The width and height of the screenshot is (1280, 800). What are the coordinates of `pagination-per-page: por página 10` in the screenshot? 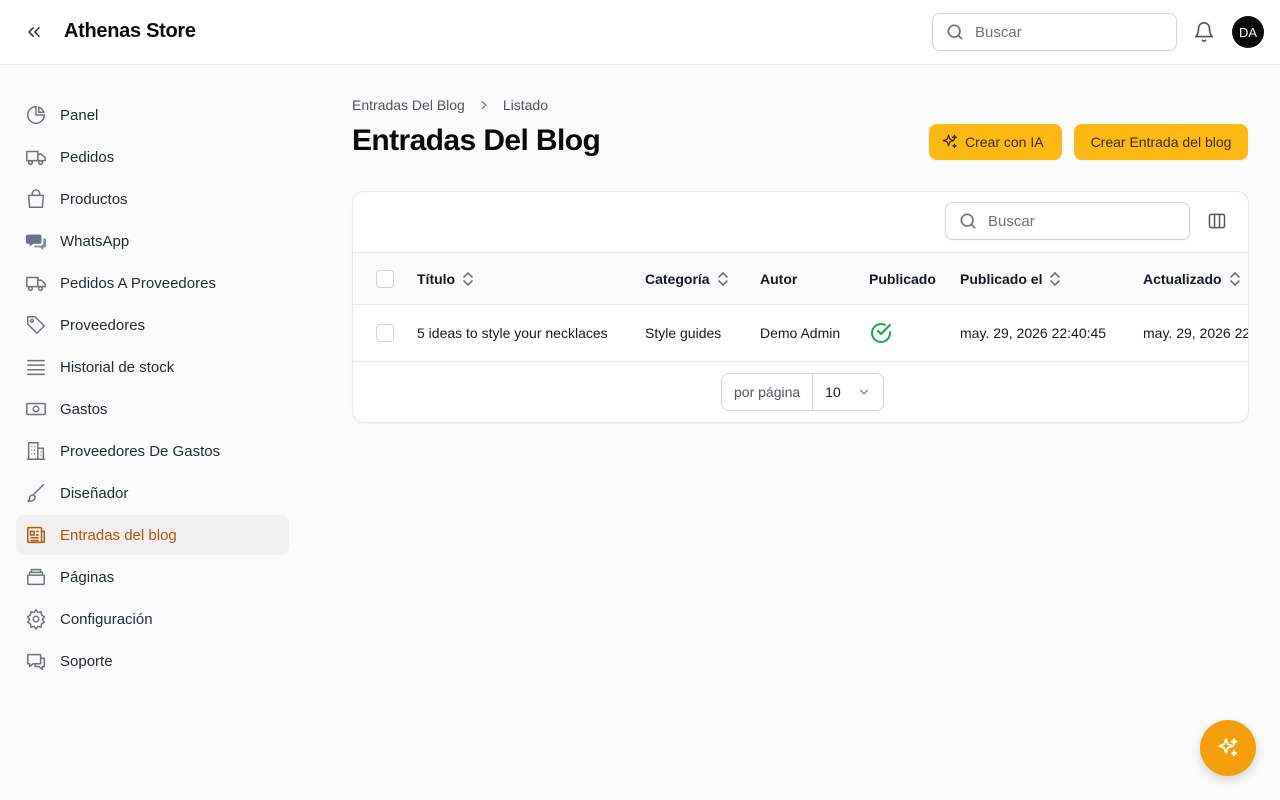 It's located at (802, 392).